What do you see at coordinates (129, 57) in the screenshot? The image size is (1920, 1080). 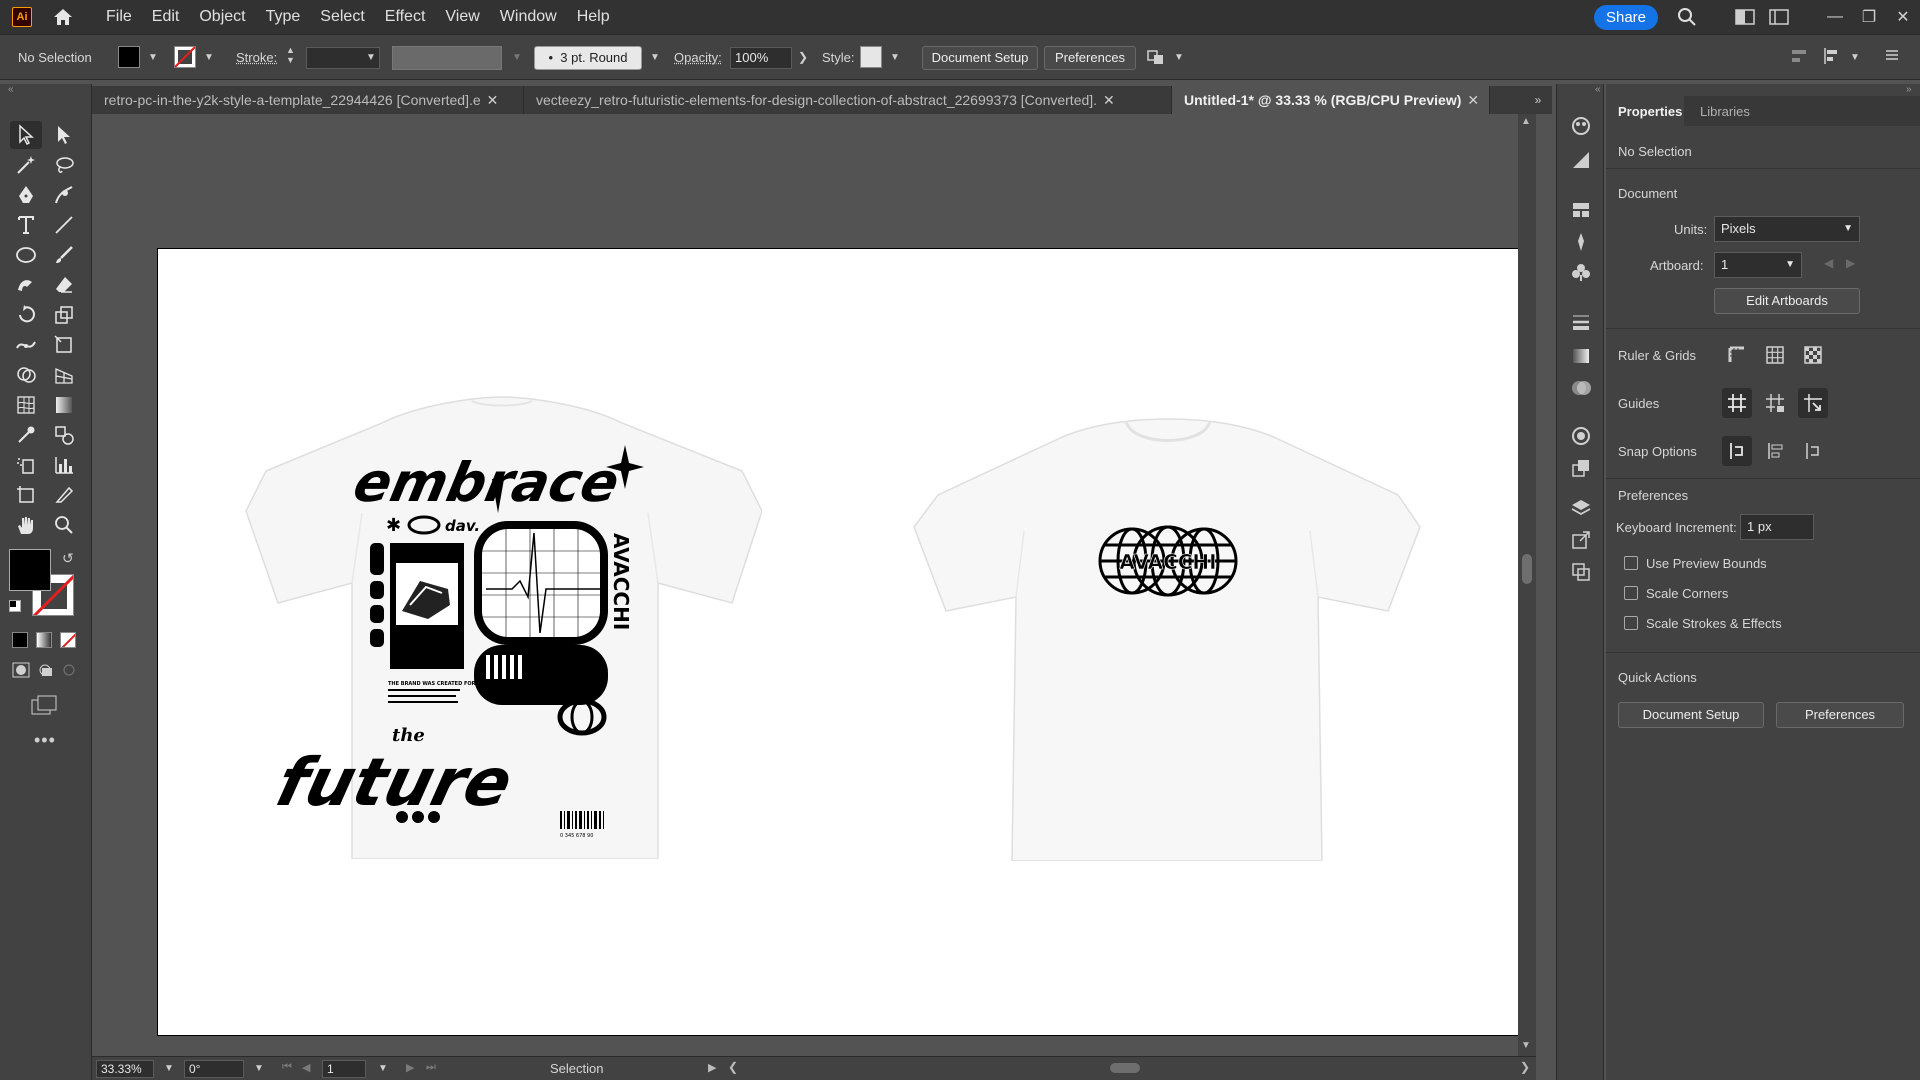 I see `fill-swatch` at bounding box center [129, 57].